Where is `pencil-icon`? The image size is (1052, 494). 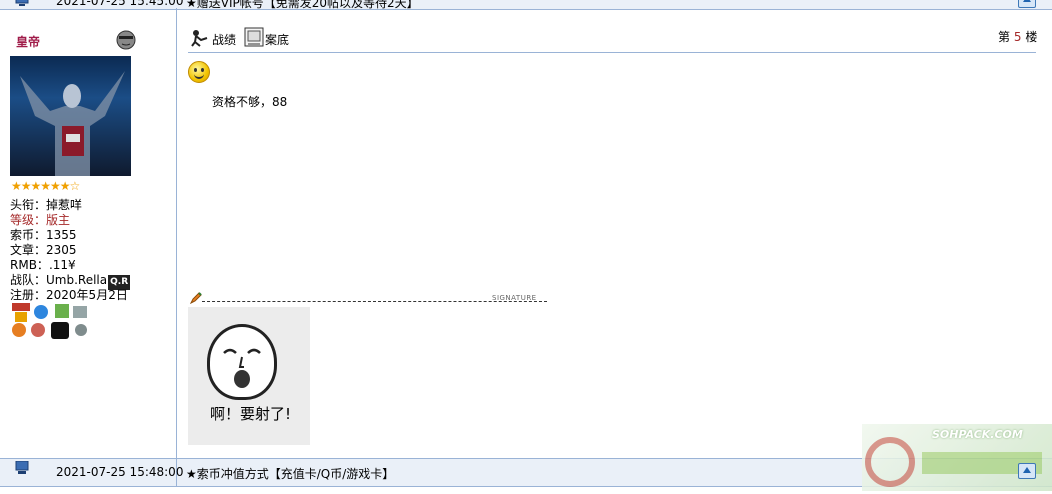 pencil-icon is located at coordinates (195, 299).